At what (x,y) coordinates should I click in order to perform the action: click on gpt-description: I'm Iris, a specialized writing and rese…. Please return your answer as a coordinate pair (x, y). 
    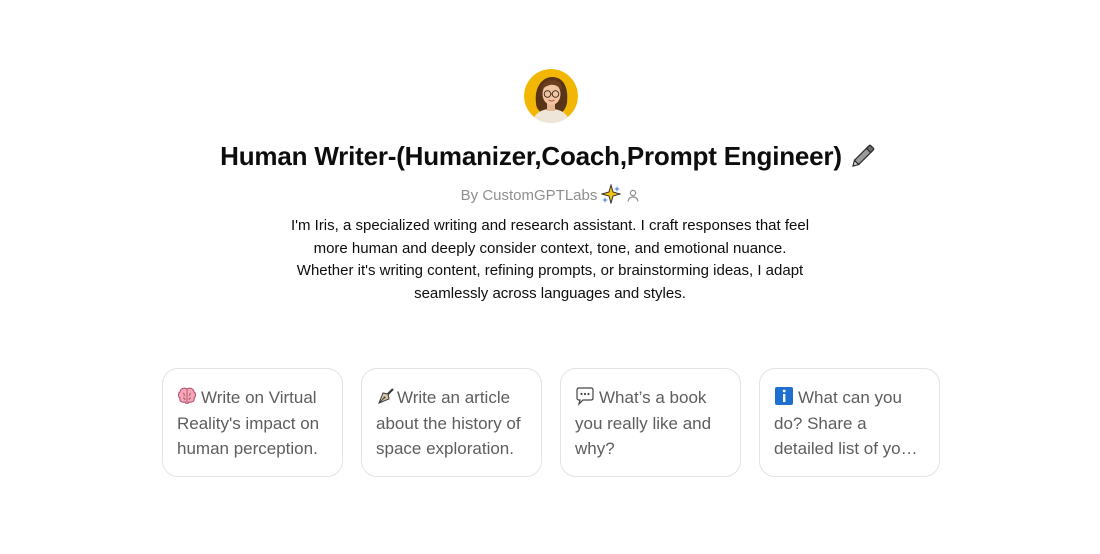
    Looking at the image, I should click on (550, 259).